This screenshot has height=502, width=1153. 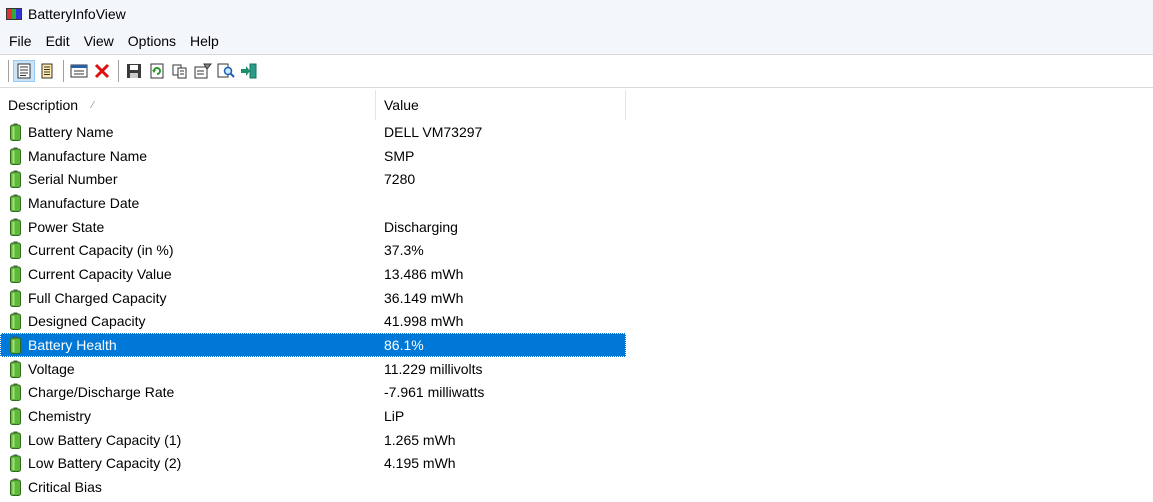 I want to click on row-value: 86.1%, so click(x=404, y=345).